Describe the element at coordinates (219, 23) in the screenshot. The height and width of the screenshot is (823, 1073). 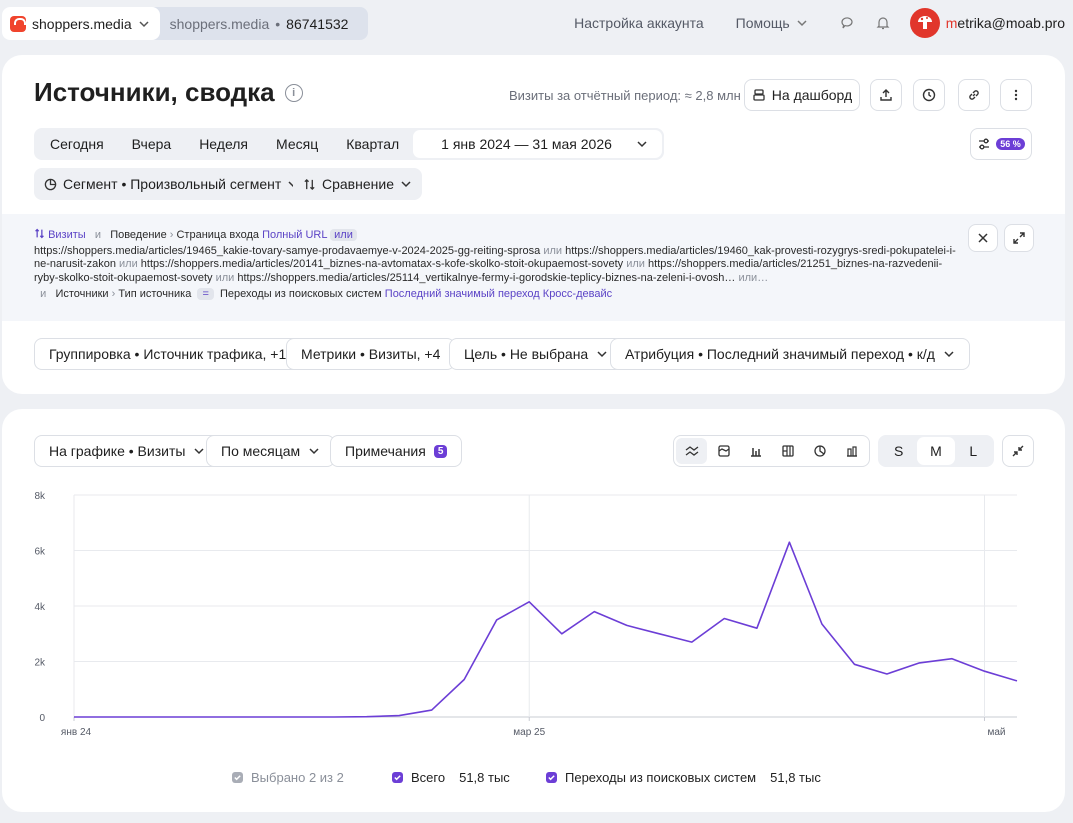
I see `counter-name: shoppers.media` at that location.